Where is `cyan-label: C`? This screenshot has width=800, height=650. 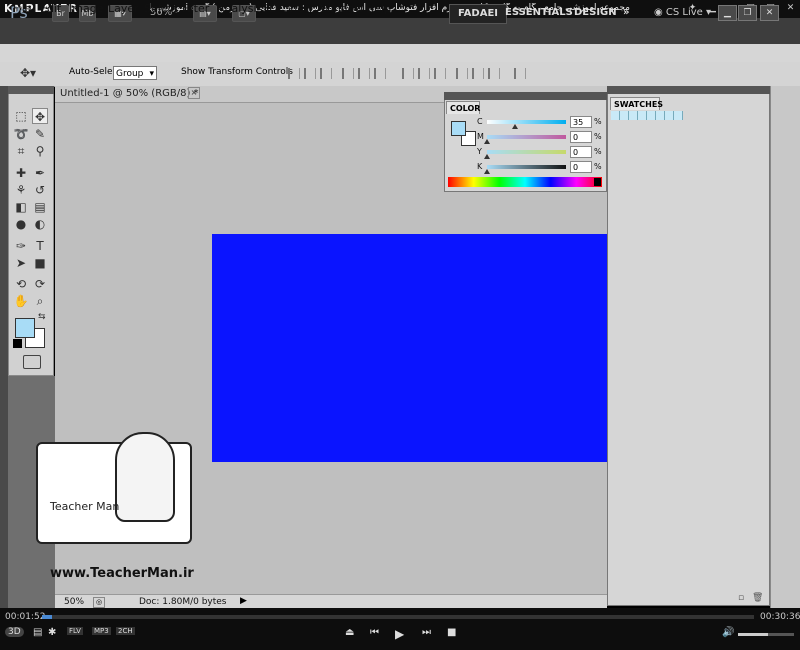 cyan-label: C is located at coordinates (480, 121).